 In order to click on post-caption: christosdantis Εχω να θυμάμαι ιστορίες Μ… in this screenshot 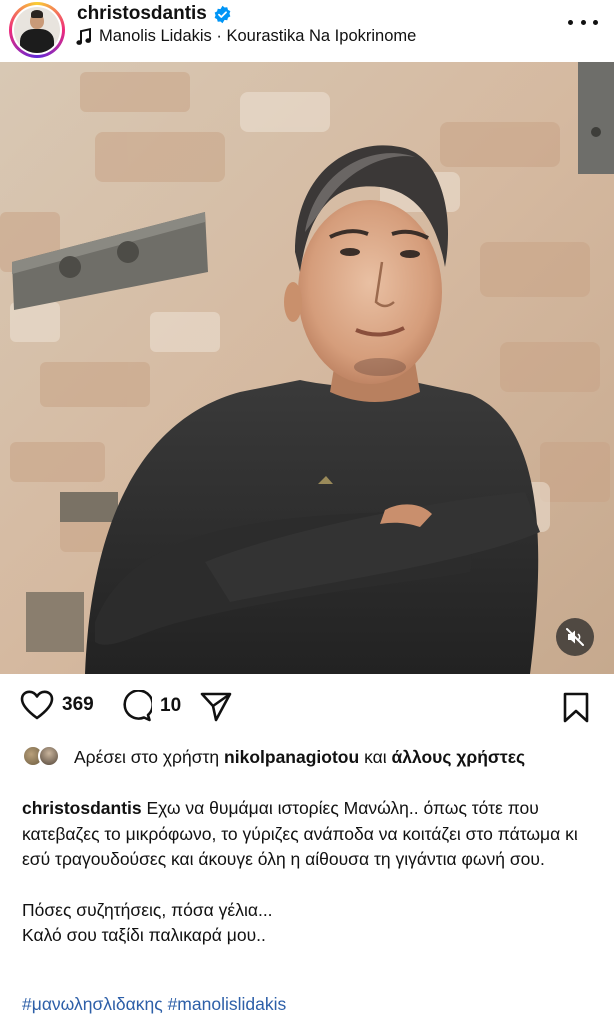, I will do `click(314, 872)`.